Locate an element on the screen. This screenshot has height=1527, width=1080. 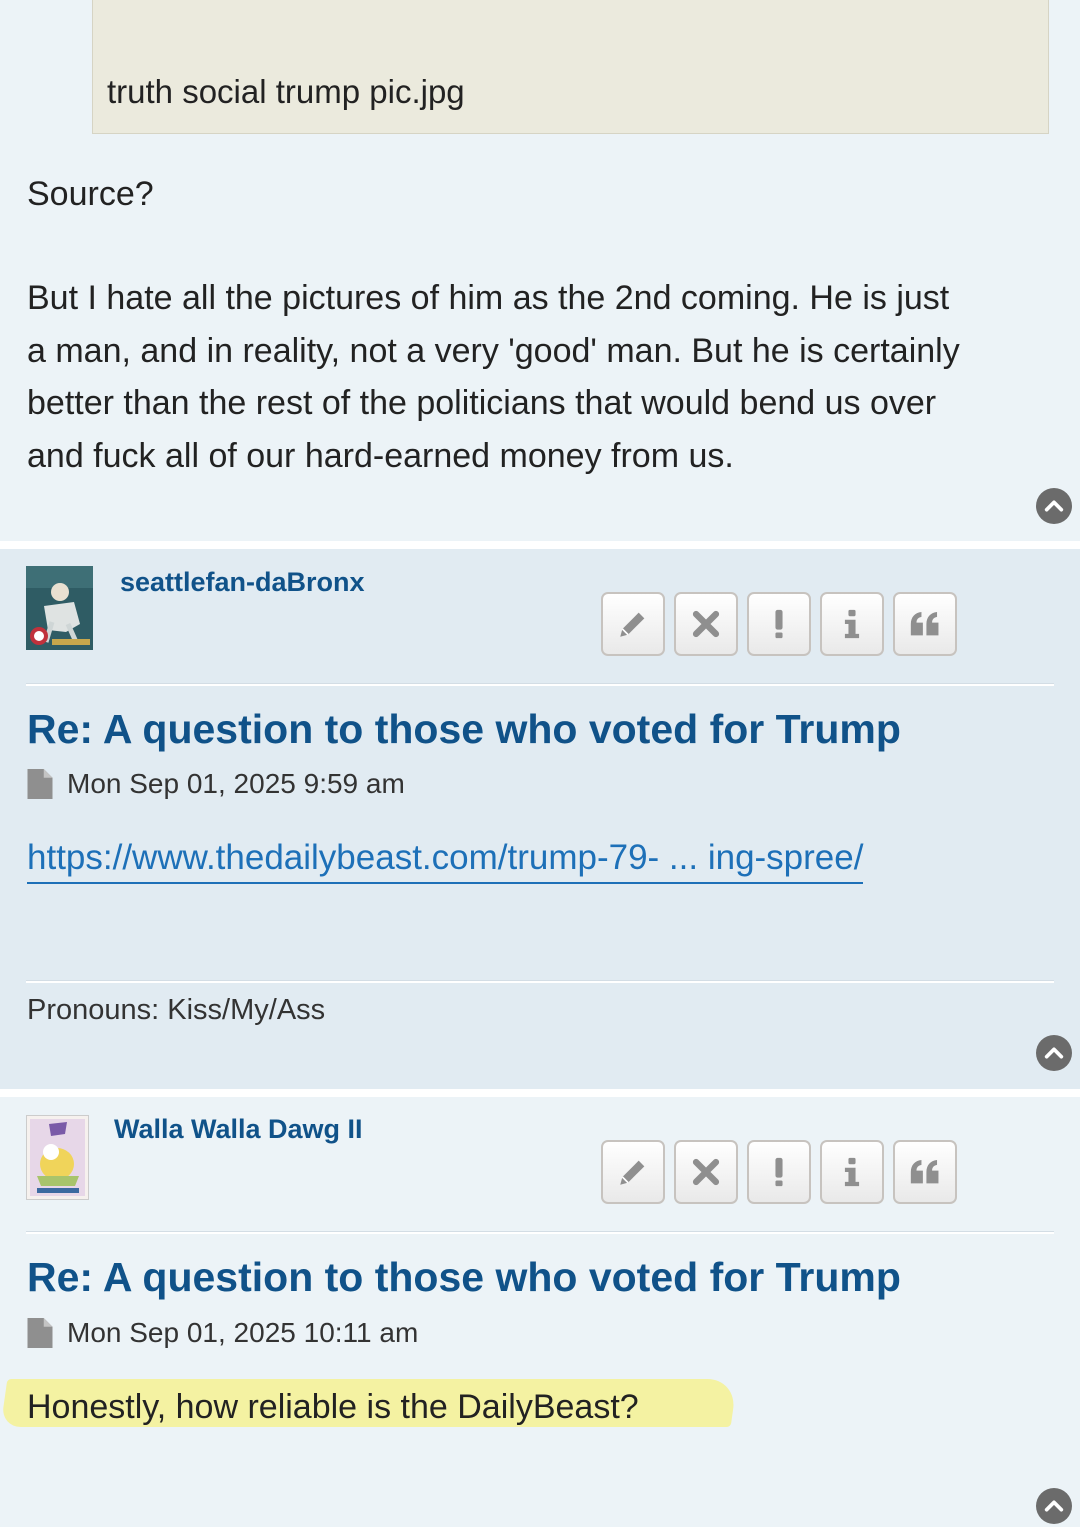
post-meta: Mon Sep 01, 2025 9:59 am is located at coordinates (216, 784).